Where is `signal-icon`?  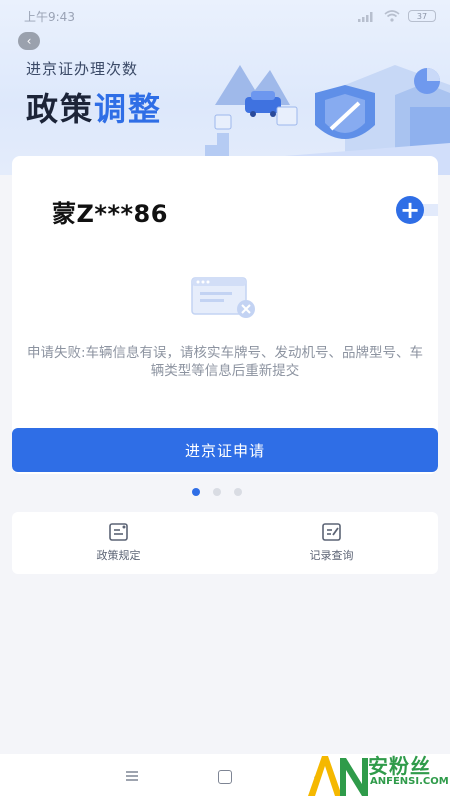
signal-icon is located at coordinates (365, 16).